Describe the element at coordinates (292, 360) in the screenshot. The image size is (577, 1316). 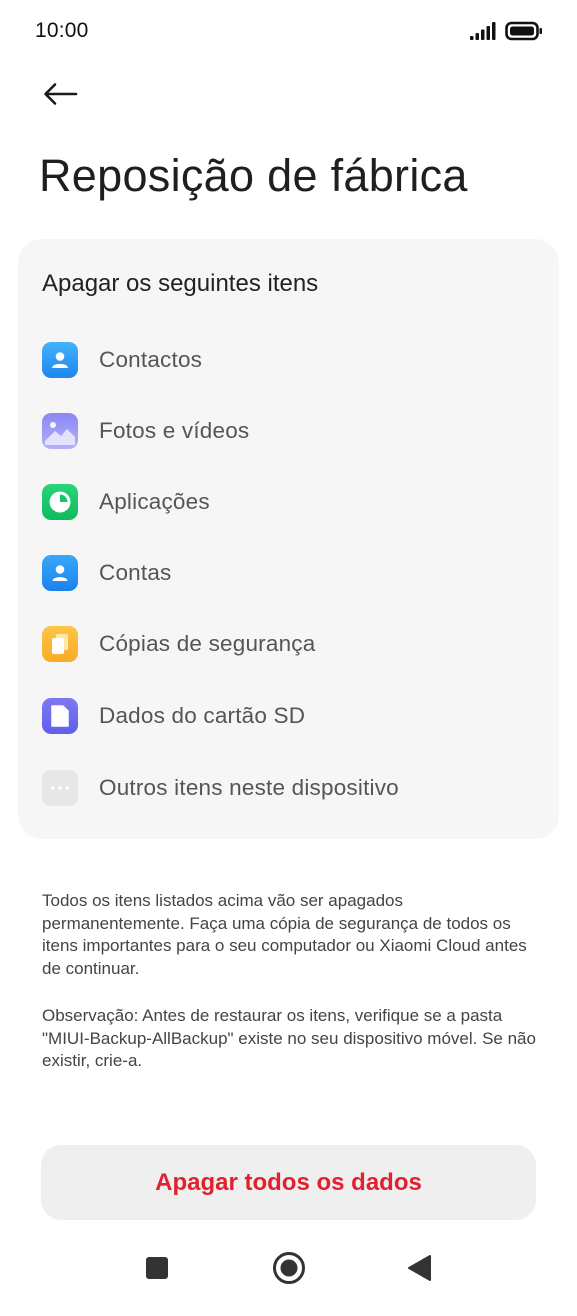
I see `list-item-contacts: Contactos` at that location.